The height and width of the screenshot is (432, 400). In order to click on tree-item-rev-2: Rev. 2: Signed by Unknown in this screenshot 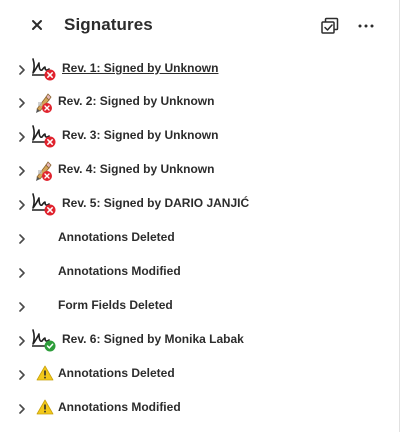, I will do `click(199, 101)`.